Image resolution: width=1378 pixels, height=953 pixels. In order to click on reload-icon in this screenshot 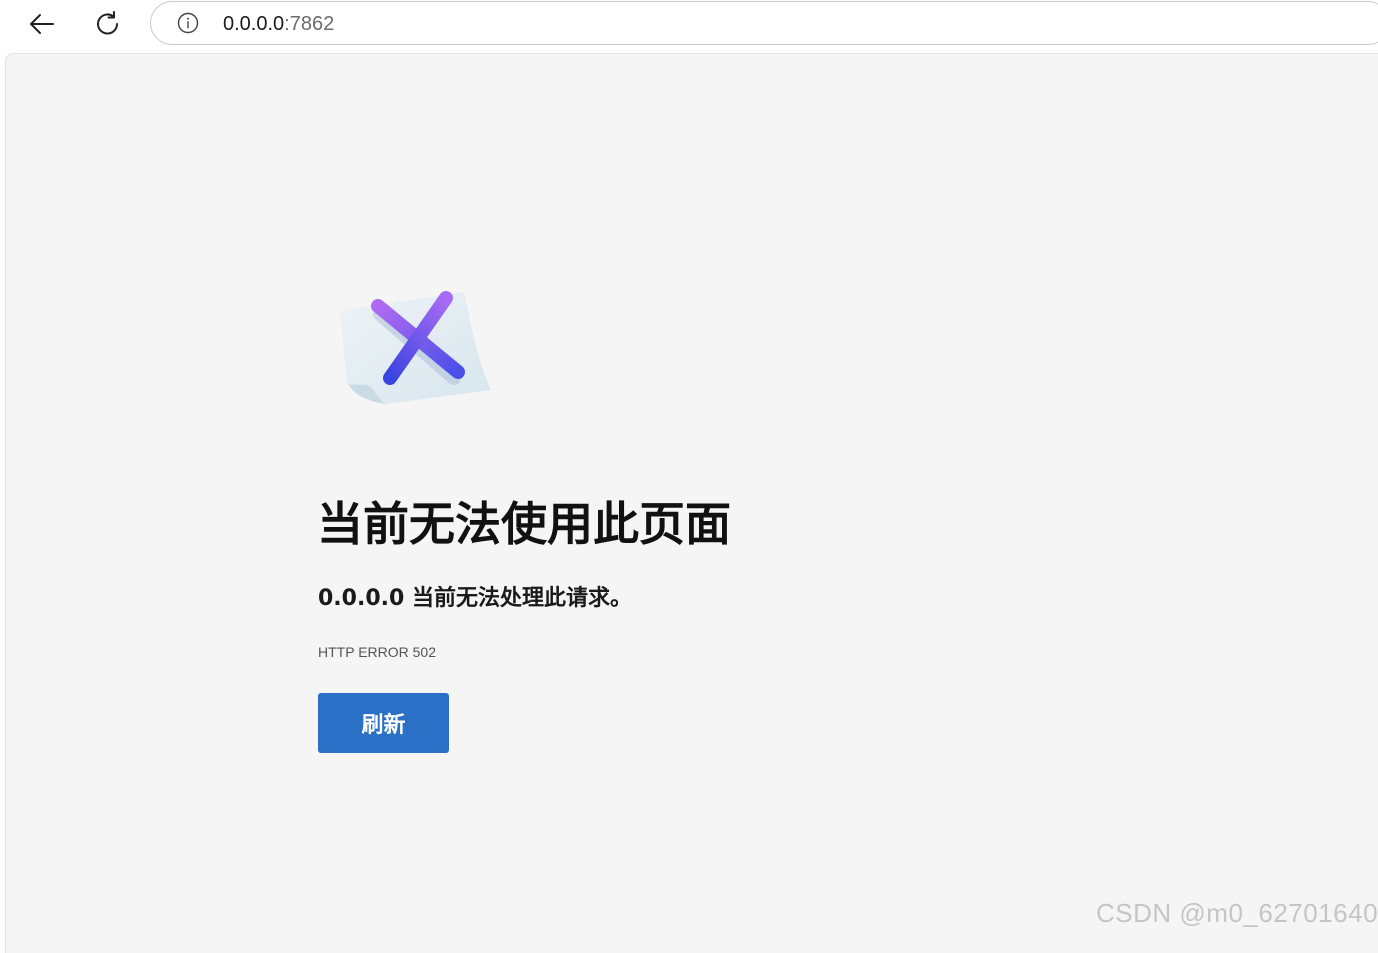, I will do `click(107, 23)`.